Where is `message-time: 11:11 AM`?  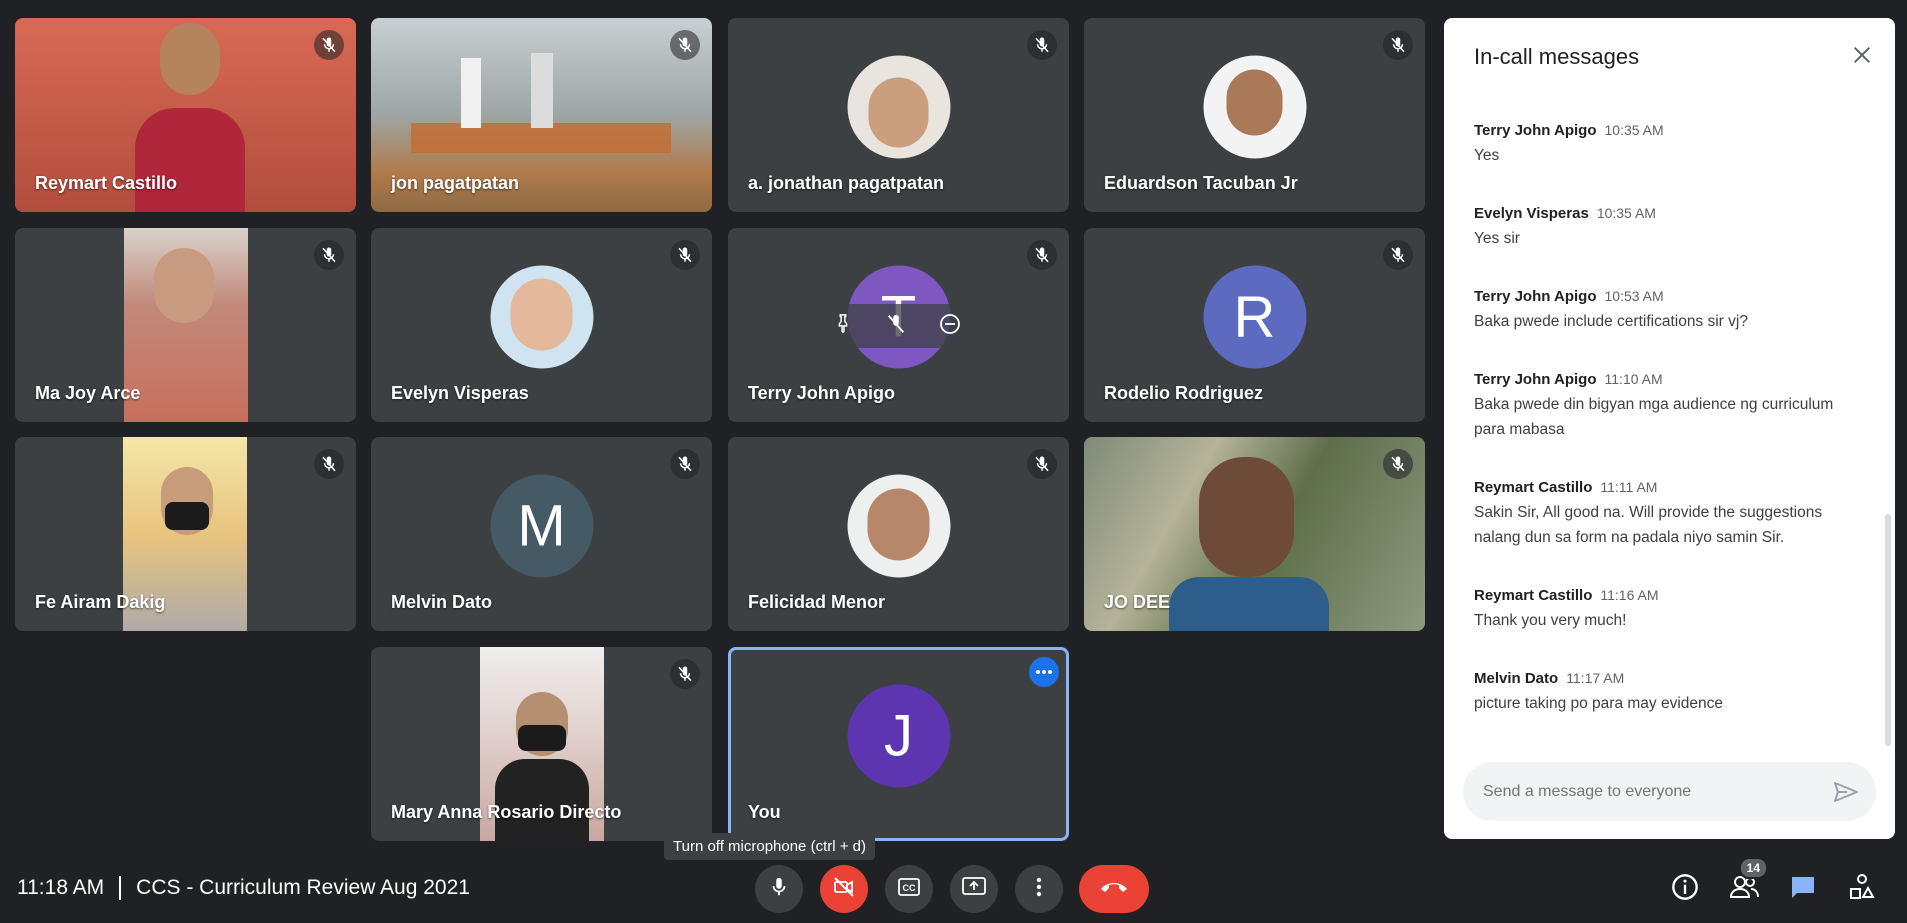
message-time: 11:11 AM is located at coordinates (1629, 487).